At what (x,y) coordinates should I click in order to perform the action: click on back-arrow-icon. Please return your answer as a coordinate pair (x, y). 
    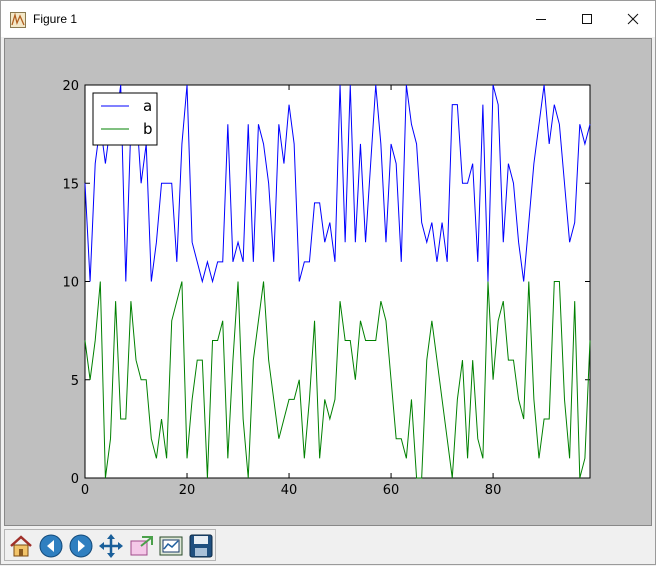
    Looking at the image, I should click on (51, 546).